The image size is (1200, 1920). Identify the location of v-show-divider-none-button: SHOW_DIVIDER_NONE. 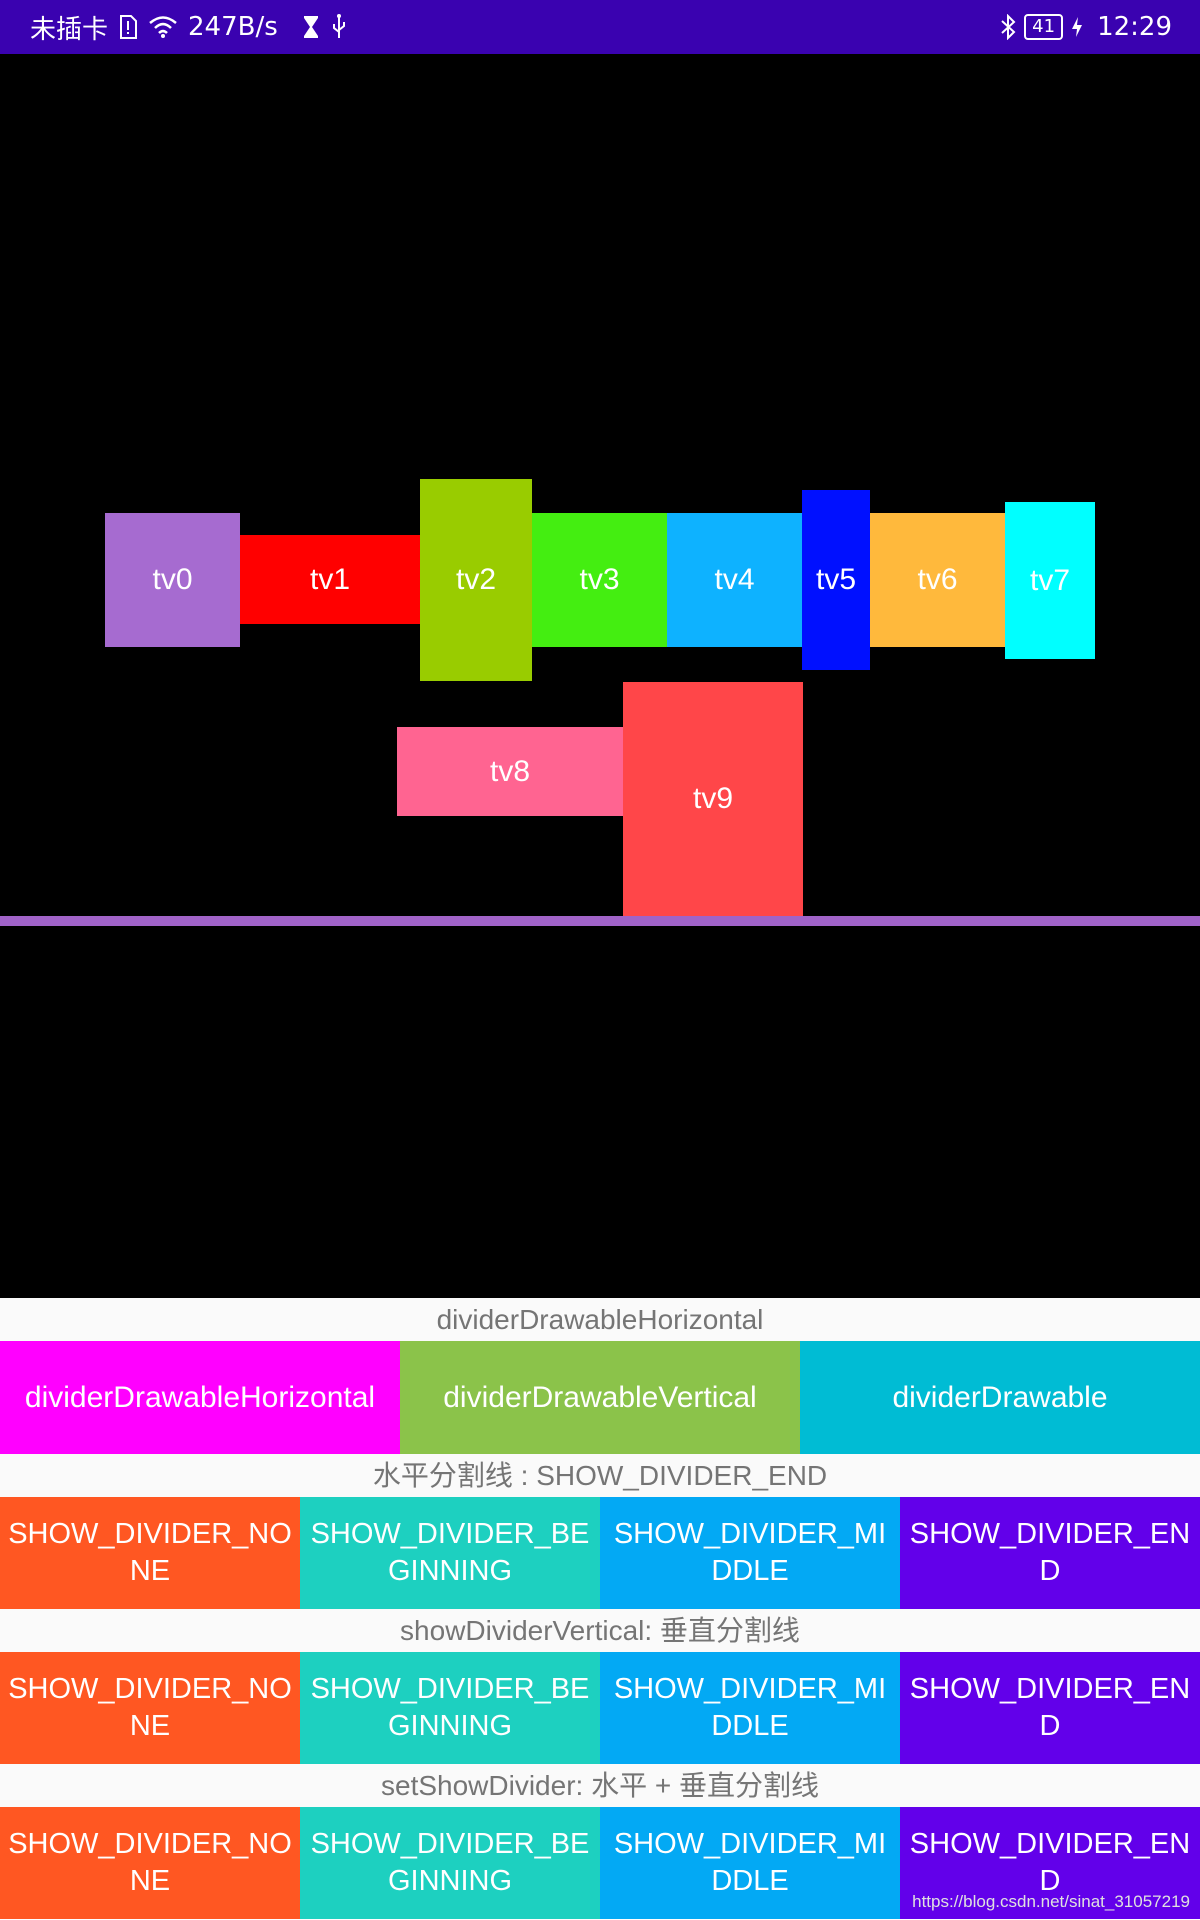
(150, 1708).